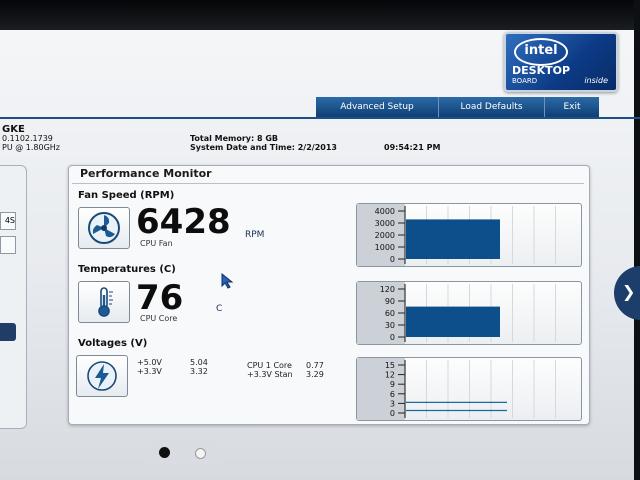 This screenshot has width=640, height=480. Describe the element at coordinates (200, 453) in the screenshot. I see `page-dot-inactive` at that location.